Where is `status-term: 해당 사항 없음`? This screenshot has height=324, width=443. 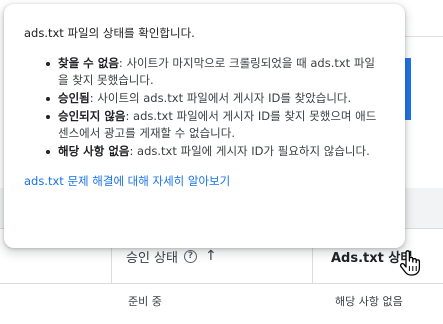 status-term: 해당 사항 없음 is located at coordinates (94, 151).